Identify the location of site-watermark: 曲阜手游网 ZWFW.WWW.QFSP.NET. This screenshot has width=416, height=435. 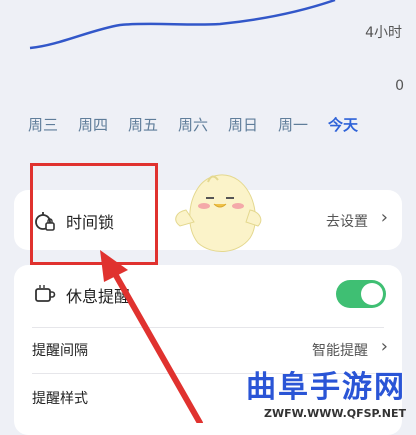
(326, 391).